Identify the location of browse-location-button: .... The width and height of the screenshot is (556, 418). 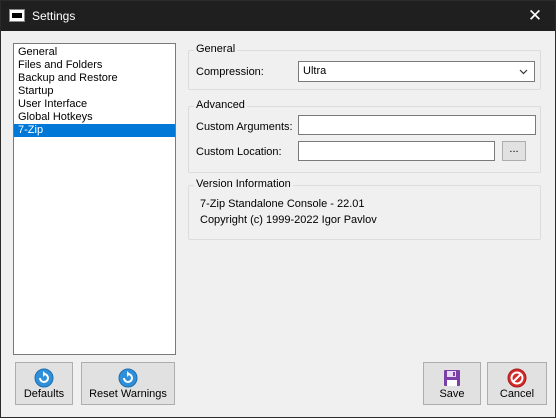
(514, 151).